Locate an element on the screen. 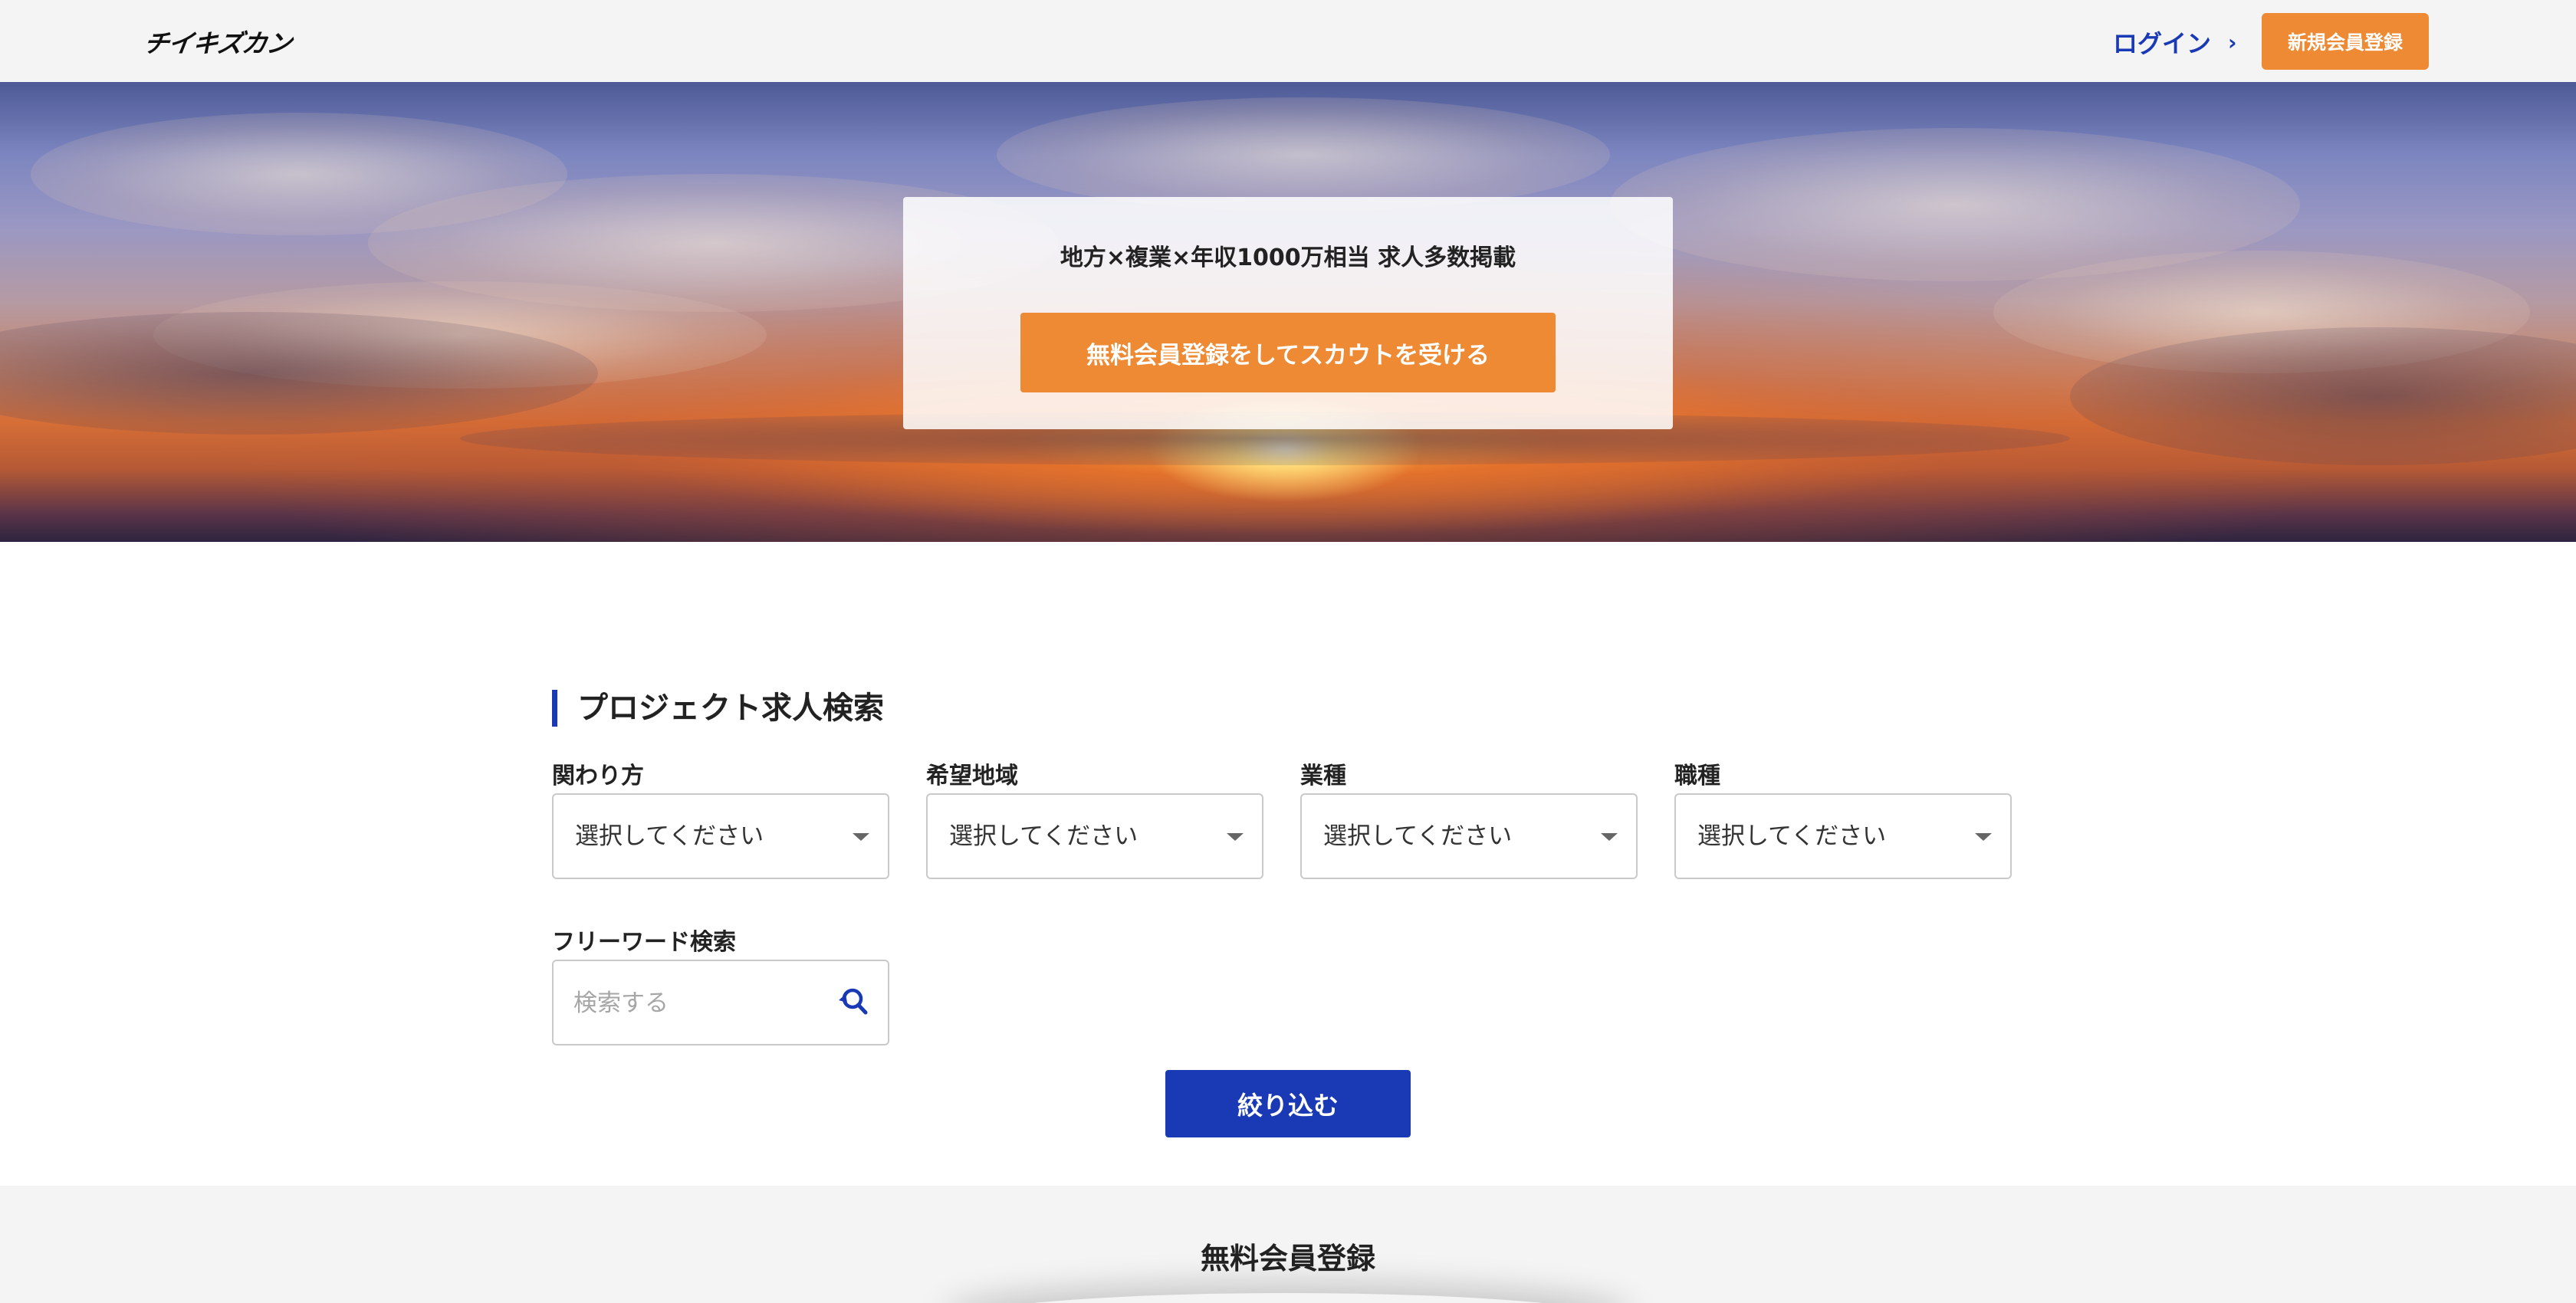 This screenshot has width=2576, height=1303. occupation-select: 選択してください is located at coordinates (1843, 836).